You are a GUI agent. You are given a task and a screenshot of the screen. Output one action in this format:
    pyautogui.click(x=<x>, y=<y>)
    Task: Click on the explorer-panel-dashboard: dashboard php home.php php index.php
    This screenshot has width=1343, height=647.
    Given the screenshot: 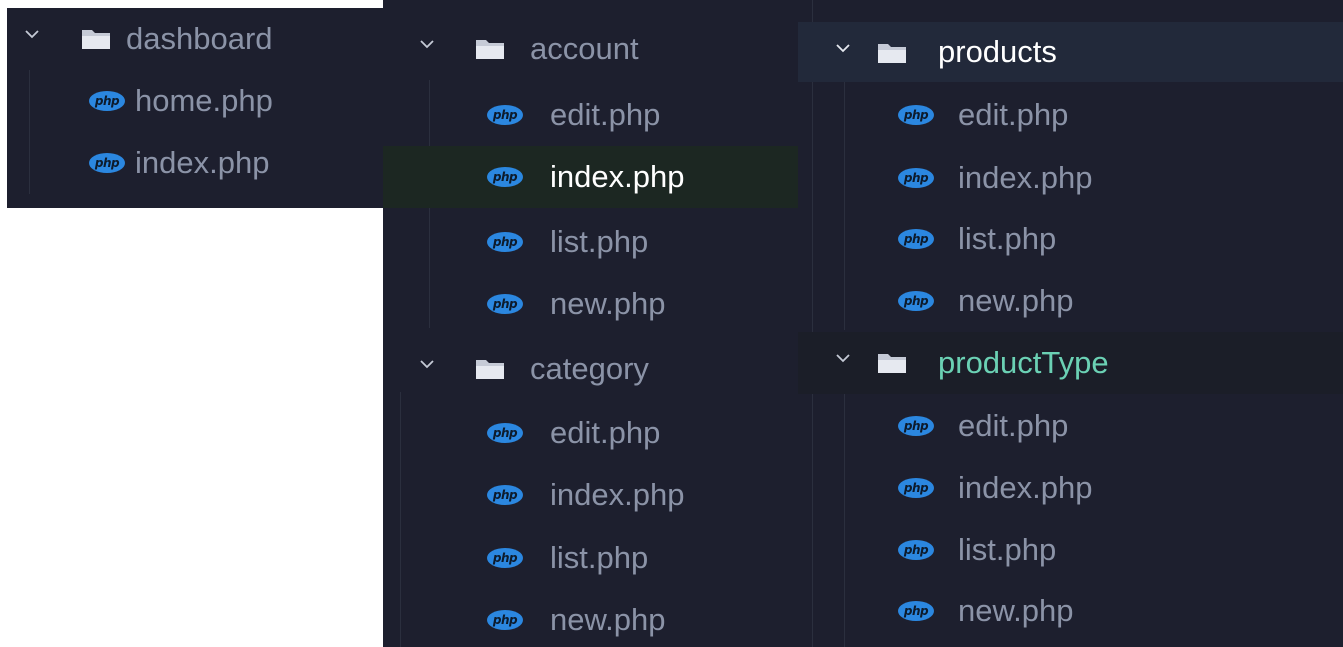 What is the action you would take?
    pyautogui.click(x=196, y=108)
    